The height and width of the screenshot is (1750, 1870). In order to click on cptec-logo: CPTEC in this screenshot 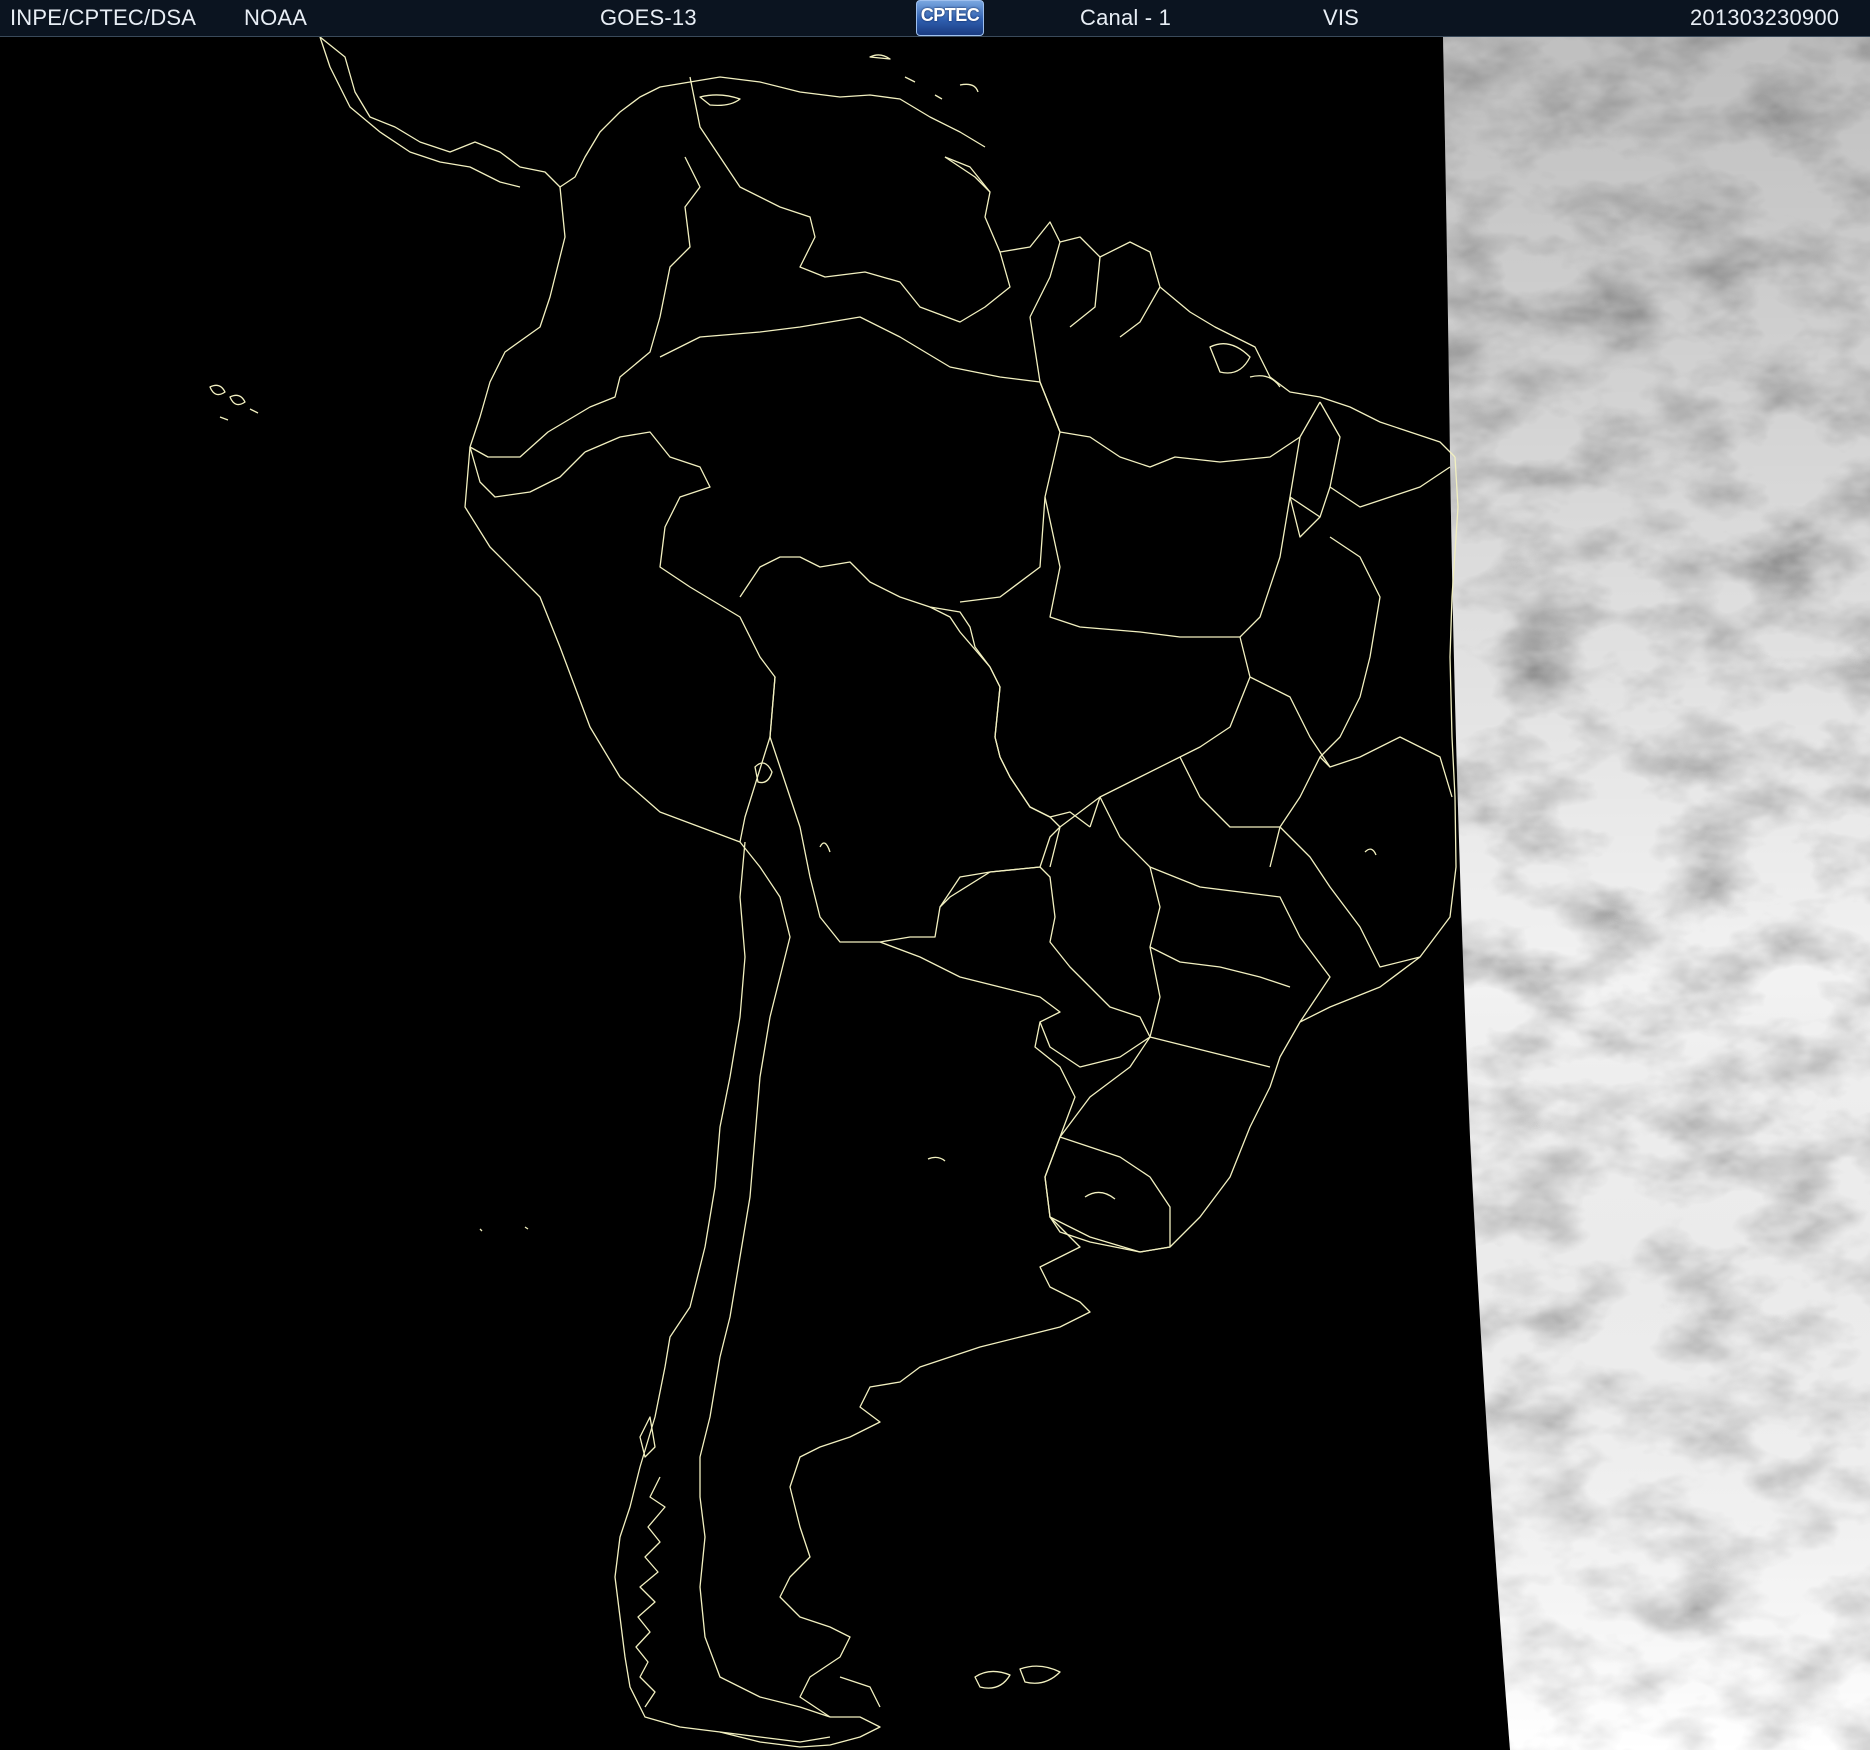, I will do `click(950, 18)`.